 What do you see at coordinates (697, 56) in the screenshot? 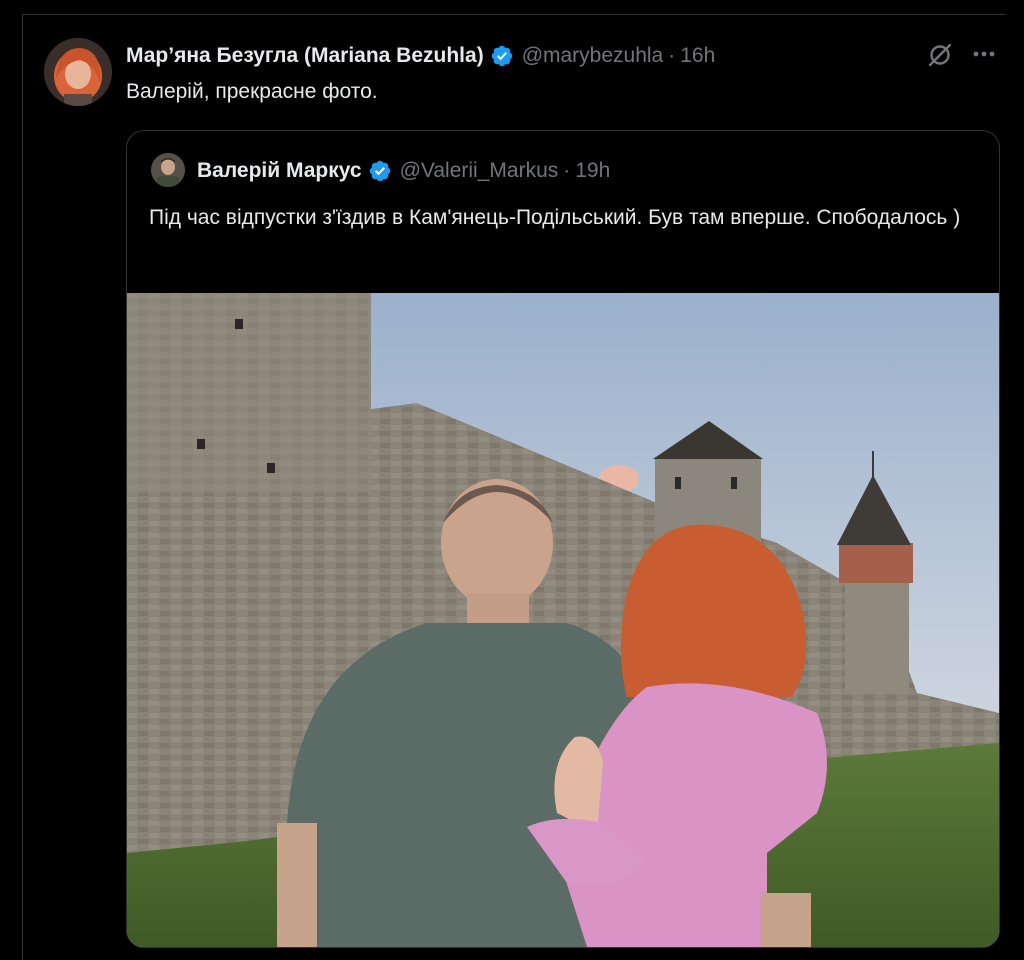
I see `tweet-time: 16h` at bounding box center [697, 56].